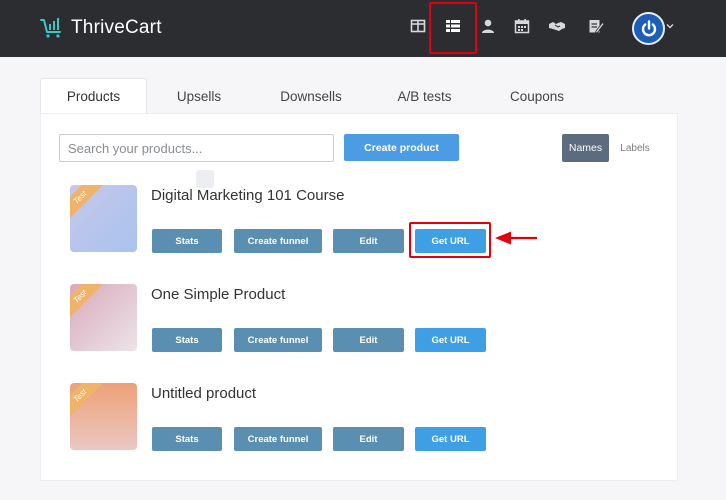 The height and width of the screenshot is (500, 726). What do you see at coordinates (199, 96) in the screenshot?
I see `tab-upsells: Upsells` at bounding box center [199, 96].